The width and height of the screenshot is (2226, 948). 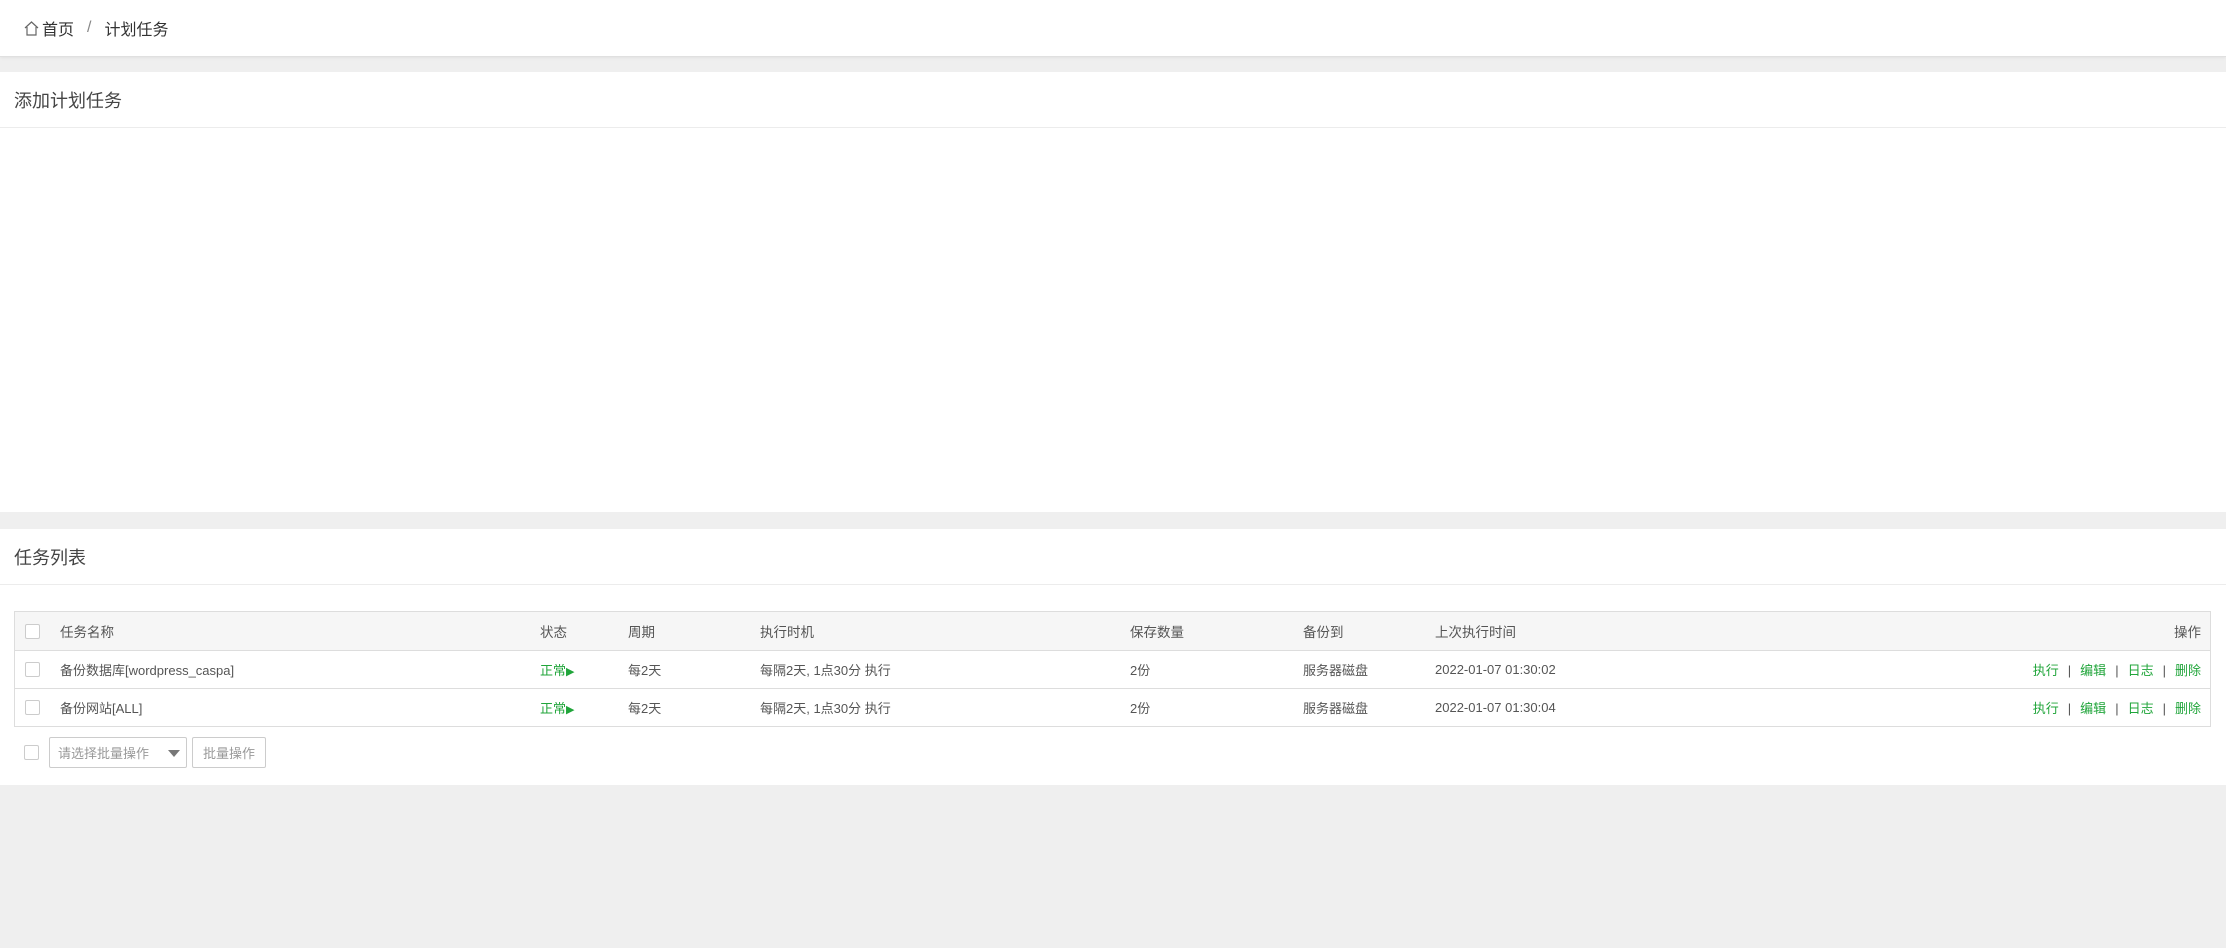 I want to click on breadcrumb-current: 计划任务, so click(x=136, y=30).